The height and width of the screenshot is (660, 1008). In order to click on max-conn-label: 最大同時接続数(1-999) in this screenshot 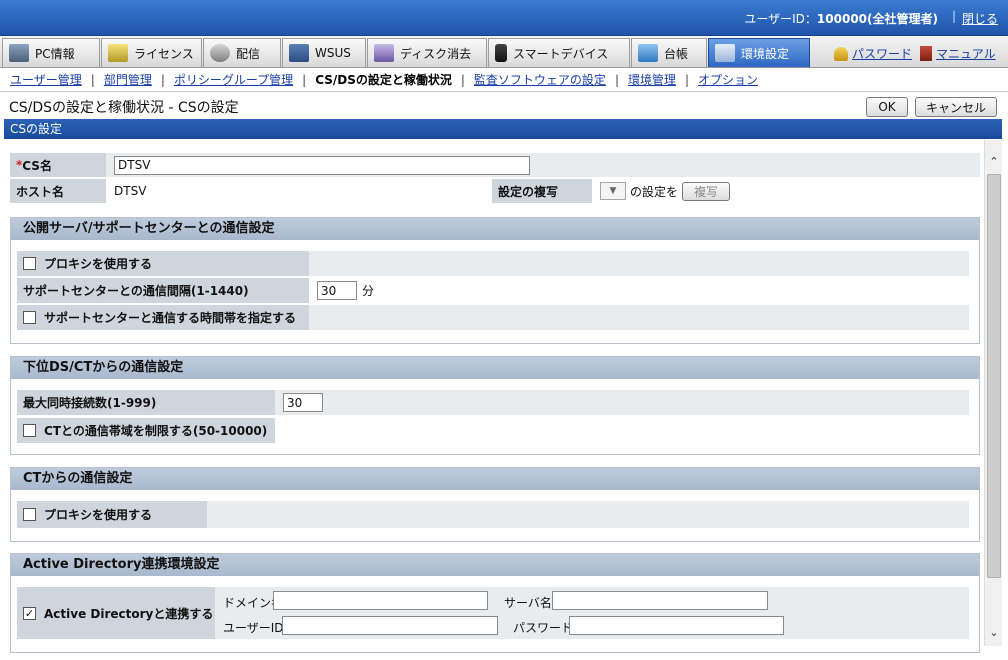, I will do `click(146, 402)`.